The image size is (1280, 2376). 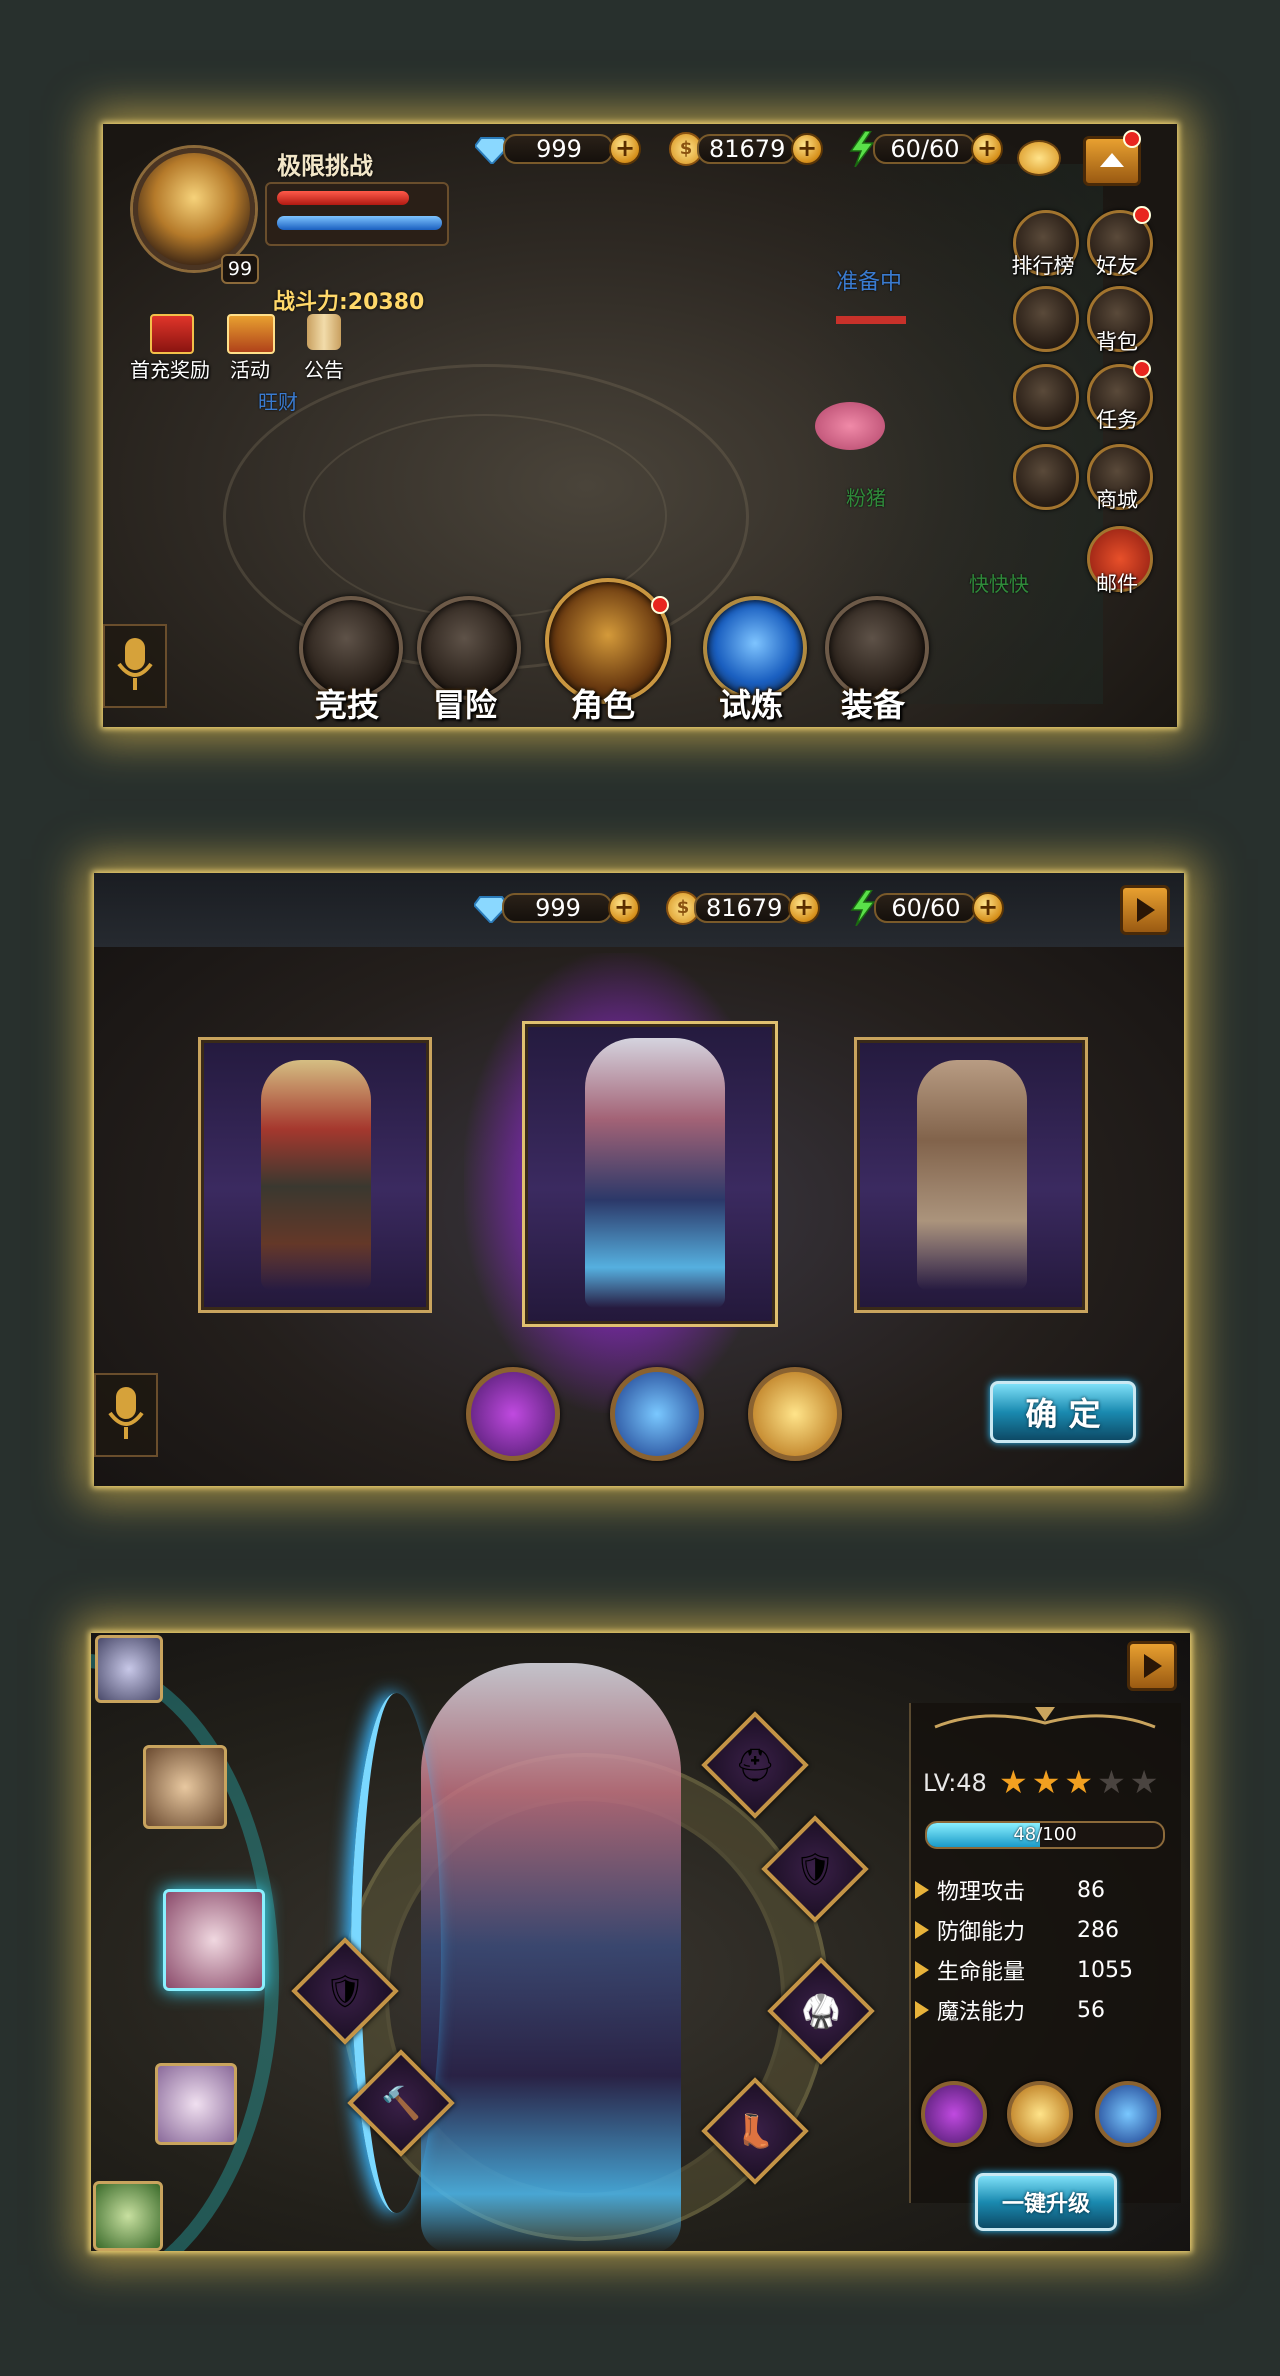 I want to click on star-rating: ★★★★★, so click(x=1080, y=1782).